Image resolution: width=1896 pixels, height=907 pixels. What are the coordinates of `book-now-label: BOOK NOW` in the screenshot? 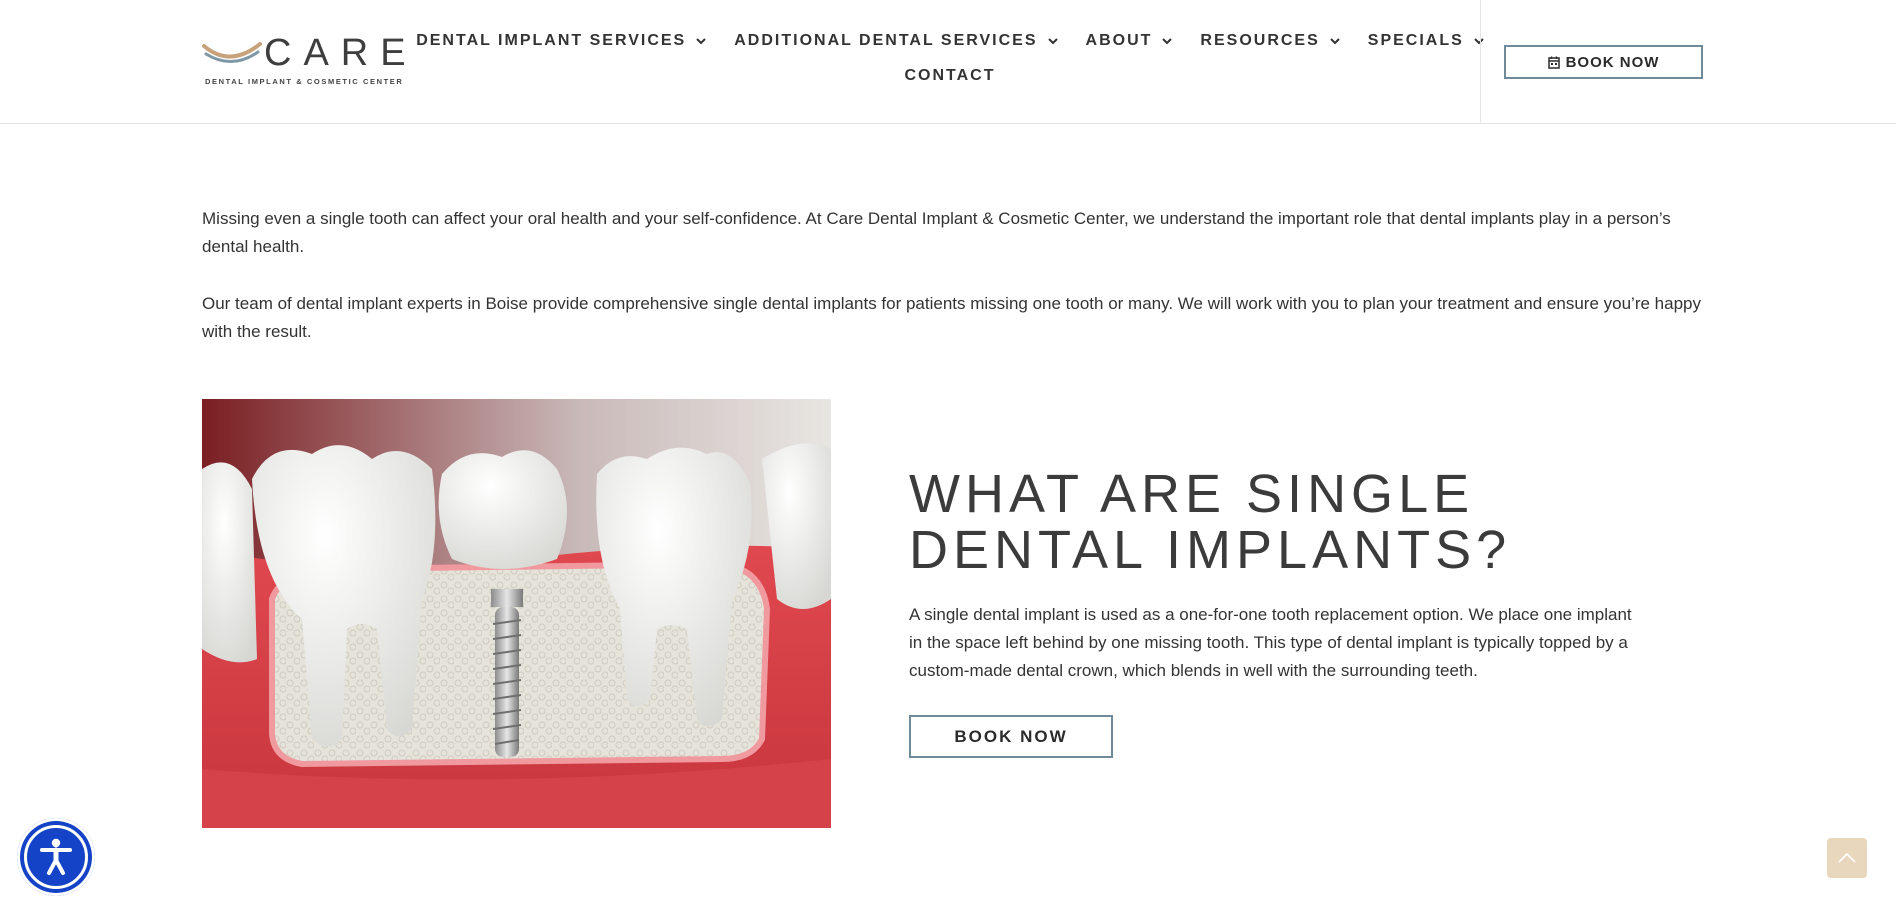 It's located at (1011, 736).